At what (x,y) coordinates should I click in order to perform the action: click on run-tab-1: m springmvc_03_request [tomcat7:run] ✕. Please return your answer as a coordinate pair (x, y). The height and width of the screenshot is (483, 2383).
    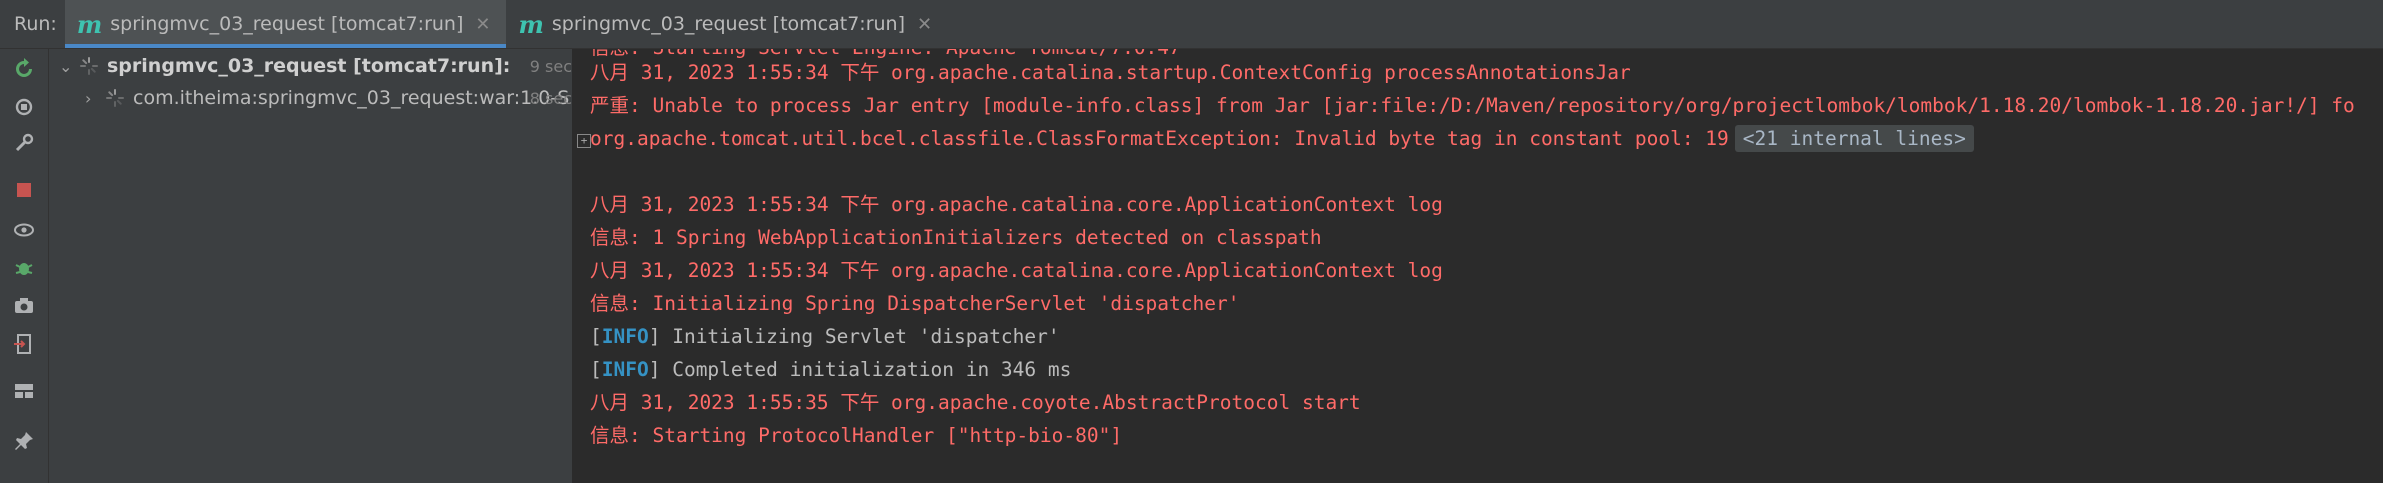
    Looking at the image, I should click on (285, 24).